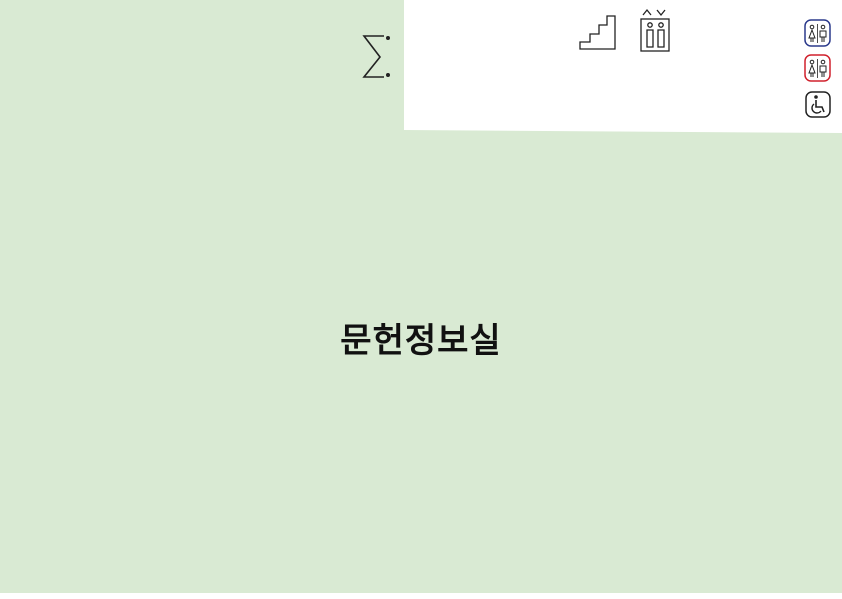 This screenshot has width=842, height=599. I want to click on elevator-icon, so click(655, 30).